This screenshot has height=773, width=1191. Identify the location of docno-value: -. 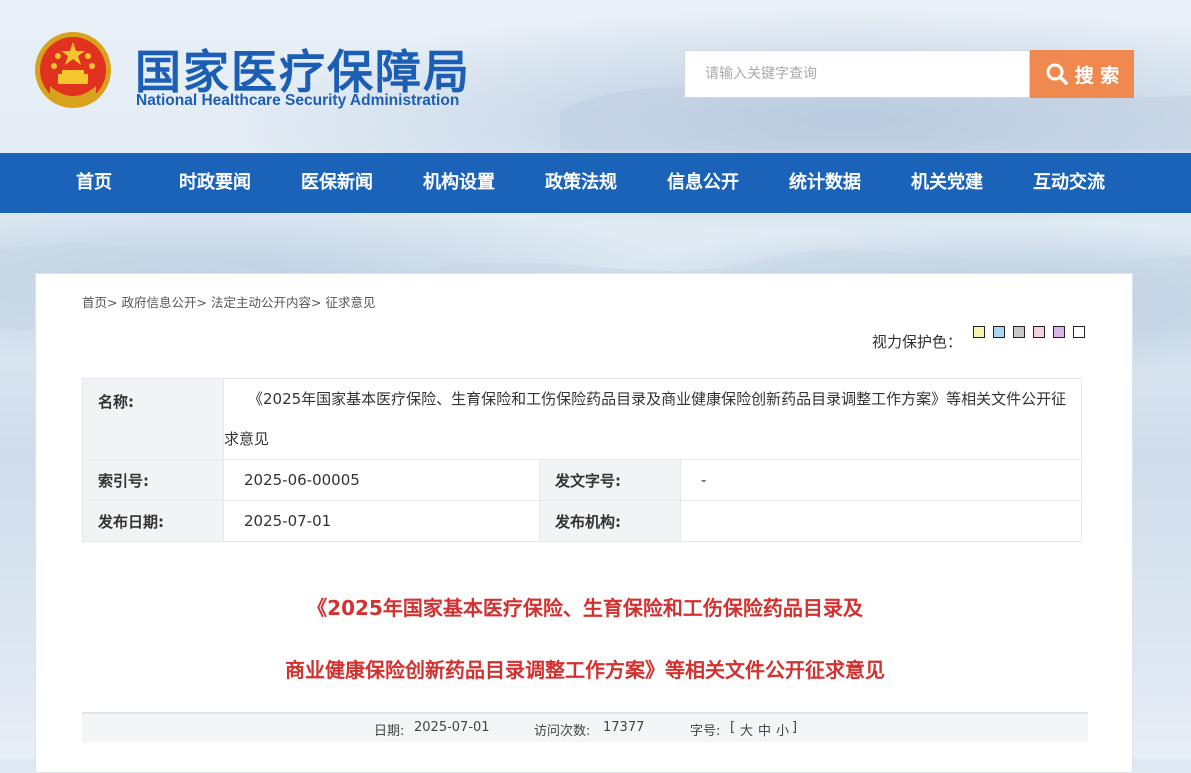
(881, 480).